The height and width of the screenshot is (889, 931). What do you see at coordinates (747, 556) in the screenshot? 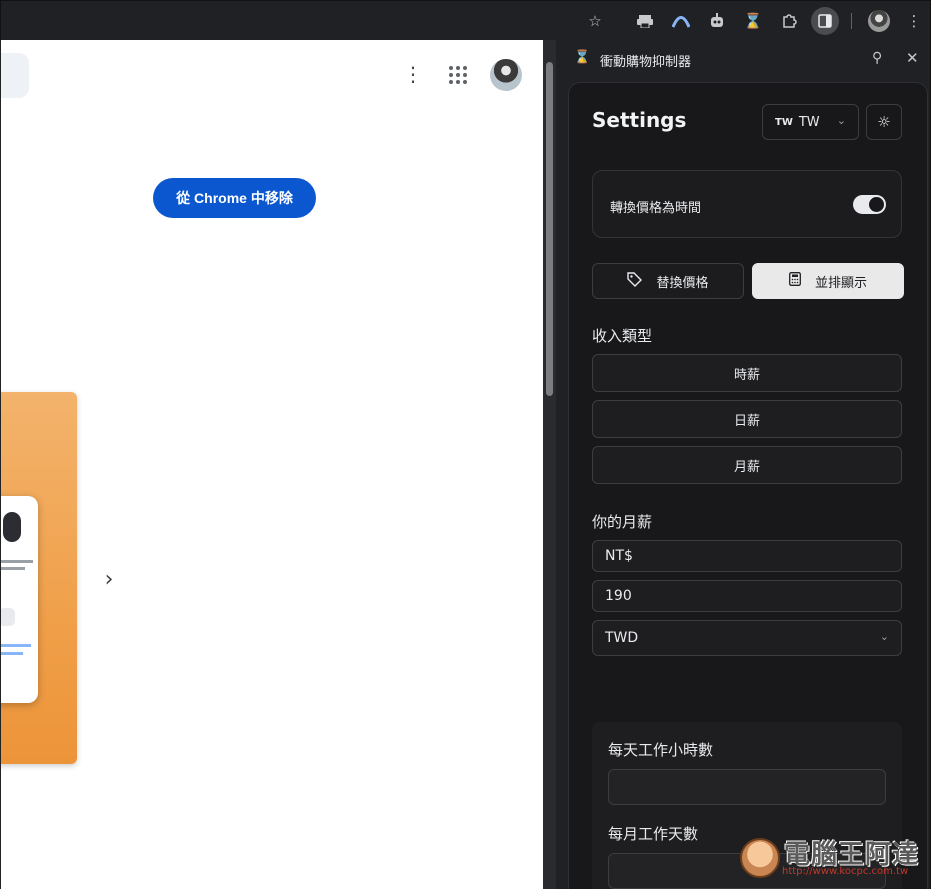
I see `currency-symbol-field: NT$` at bounding box center [747, 556].